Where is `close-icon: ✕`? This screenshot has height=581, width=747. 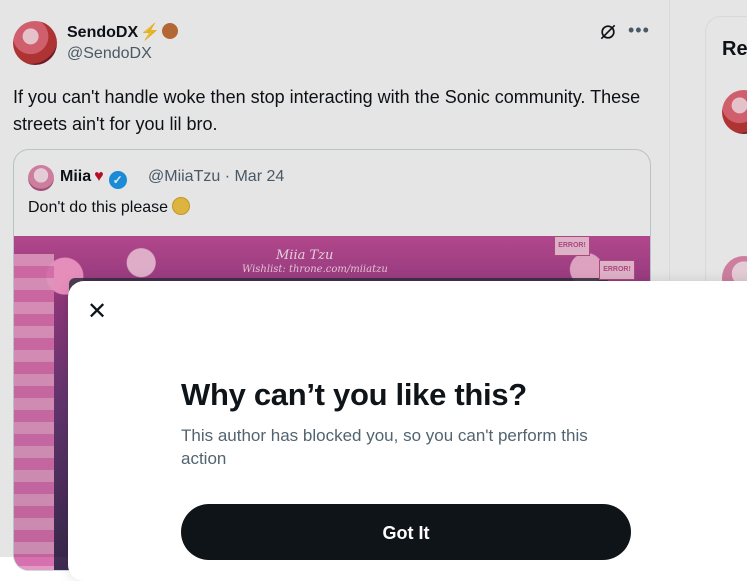
close-icon: ✕ is located at coordinates (97, 312).